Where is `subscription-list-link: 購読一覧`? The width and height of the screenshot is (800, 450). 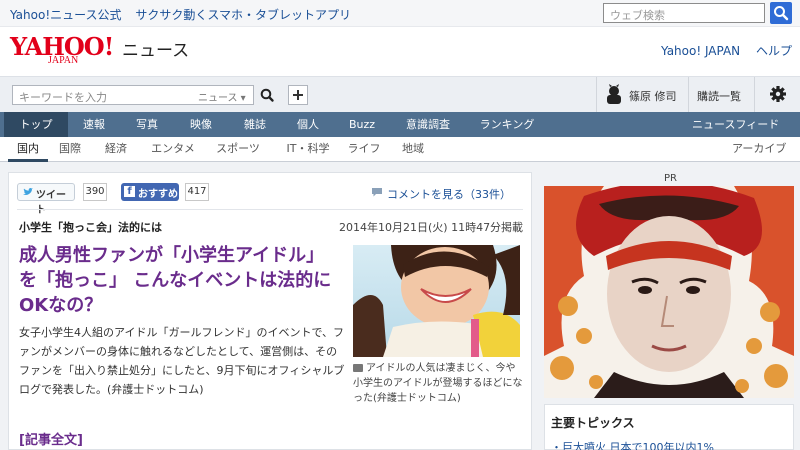
subscription-list-link: 購読一覧 is located at coordinates (721, 94).